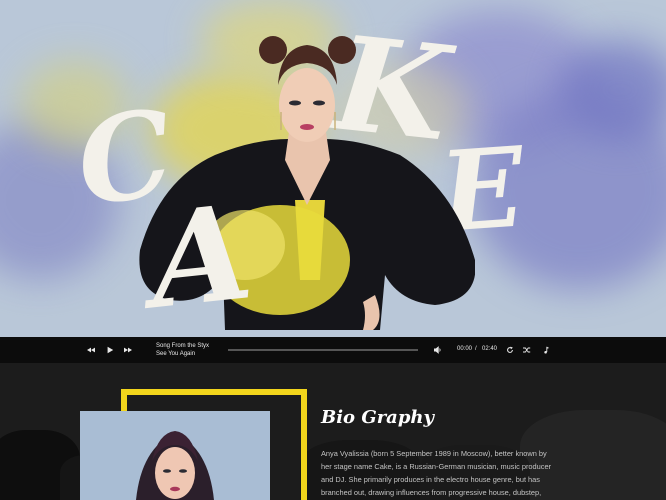 The image size is (666, 500). What do you see at coordinates (175, 465) in the screenshot?
I see `artist-portrait` at bounding box center [175, 465].